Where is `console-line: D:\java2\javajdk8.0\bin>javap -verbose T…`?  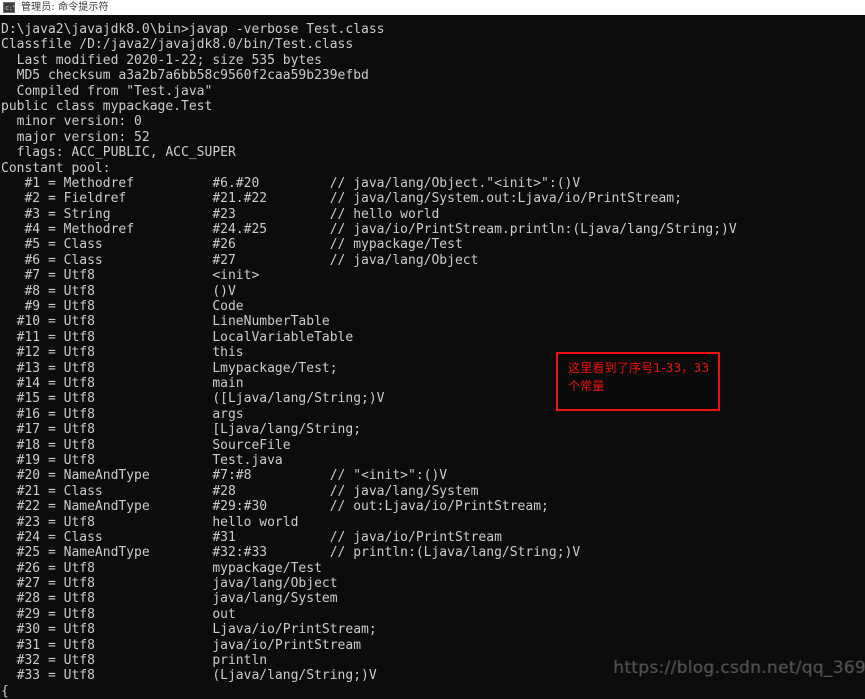
console-line: D:\java2\javajdk8.0\bin>javap -verbose T… is located at coordinates (193, 29).